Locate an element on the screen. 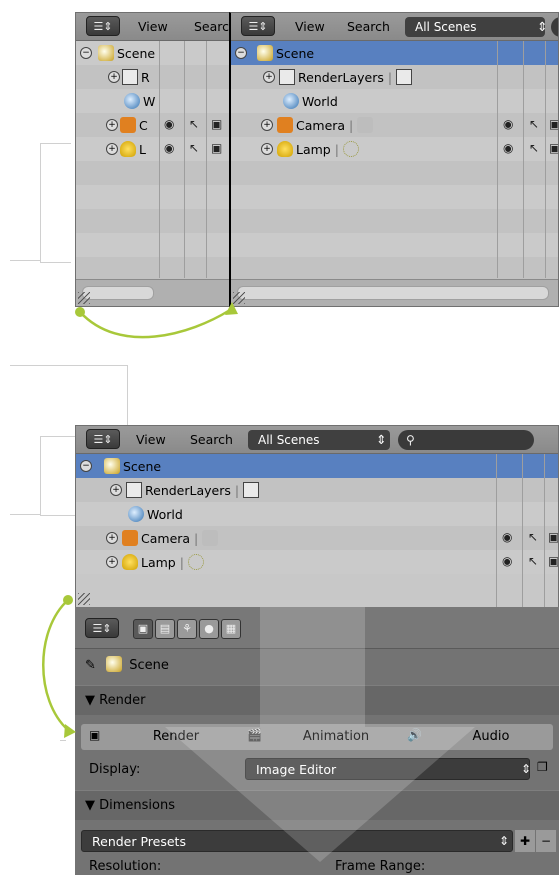  search-menu: Searc is located at coordinates (211, 26).